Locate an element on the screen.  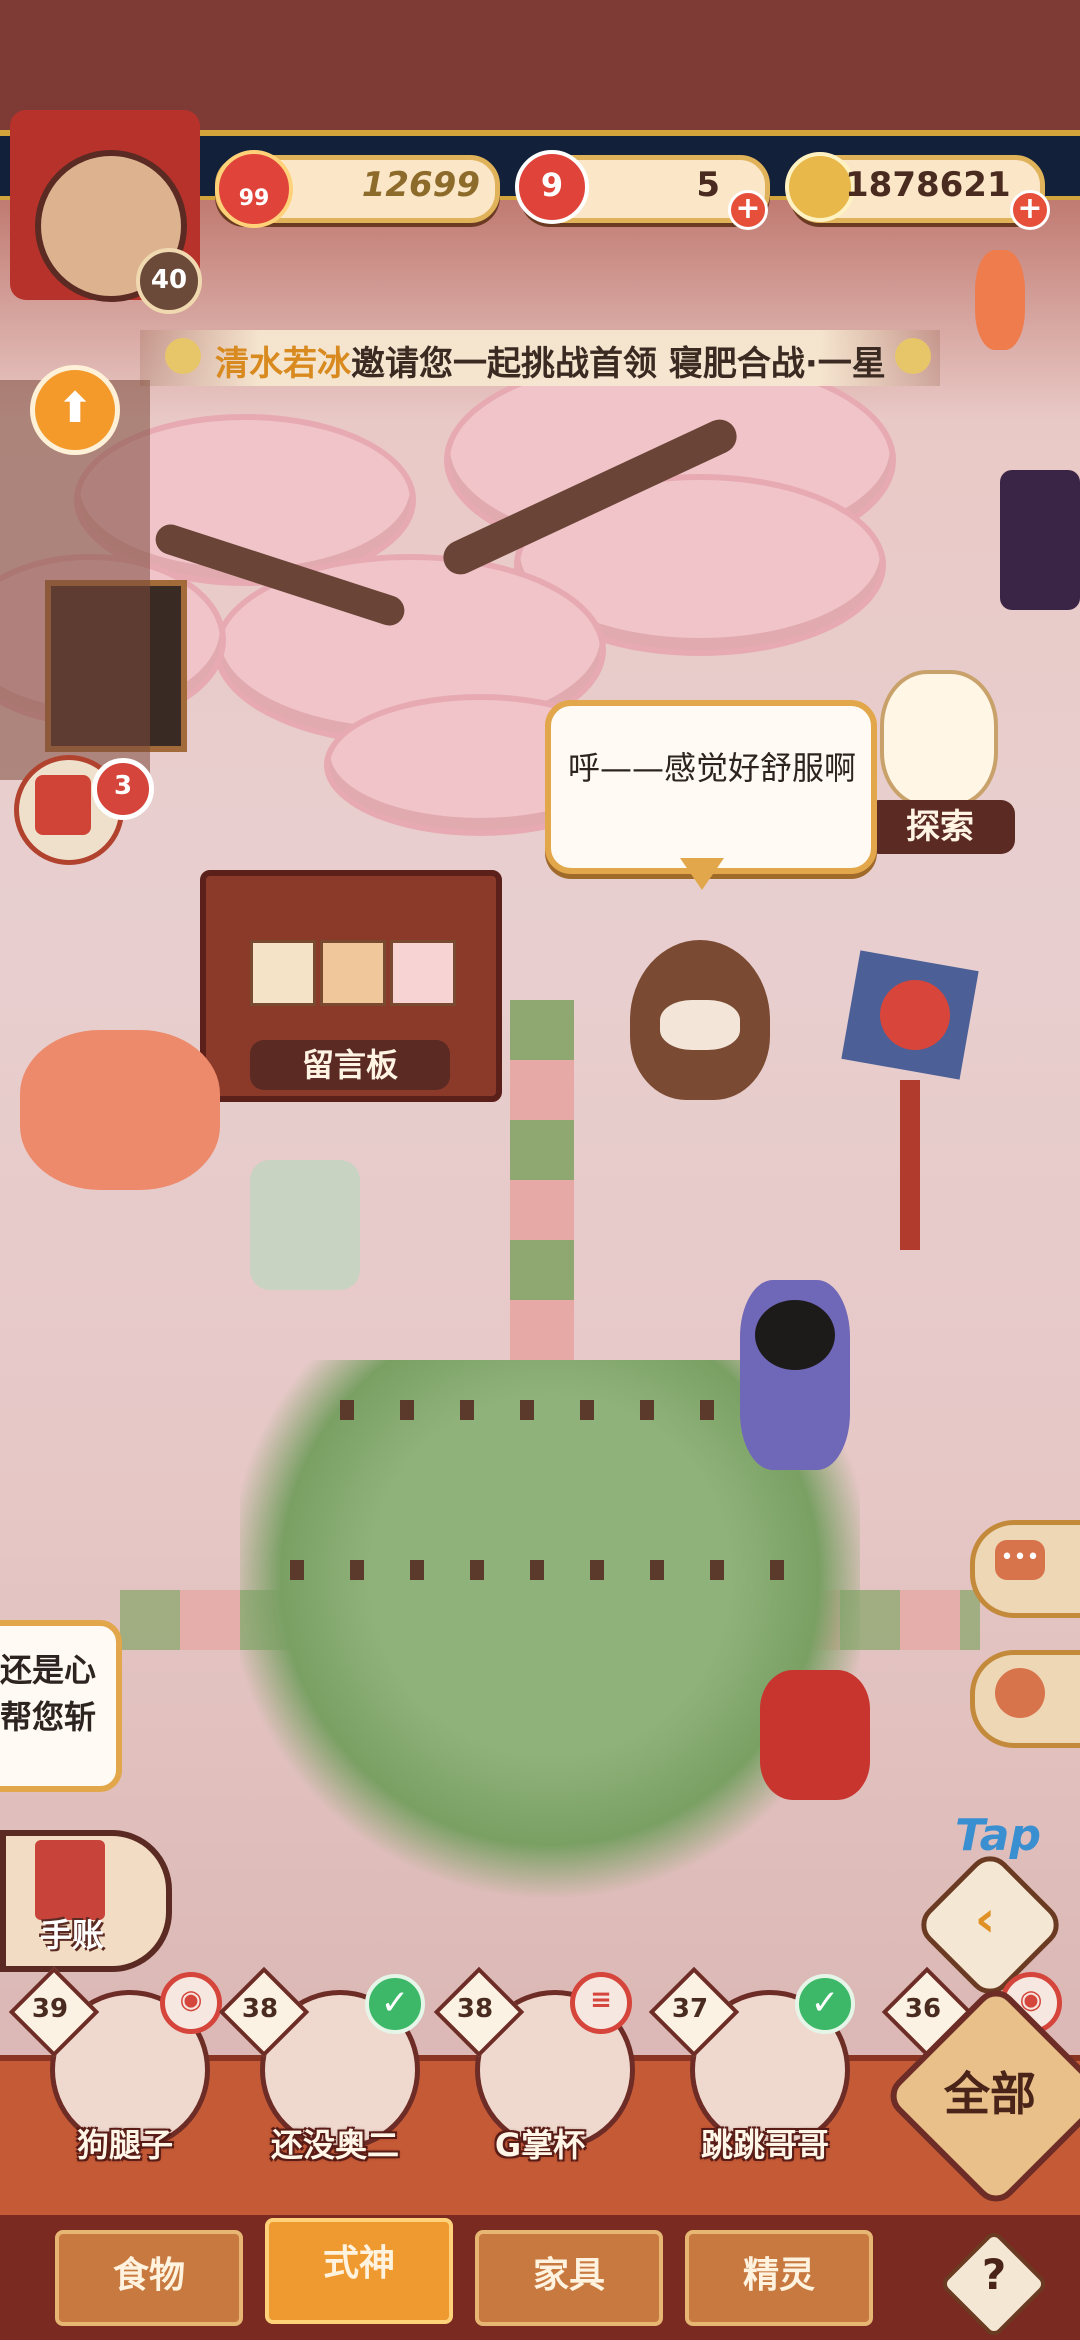
tab-shikigami: 式神 is located at coordinates (359, 2271).